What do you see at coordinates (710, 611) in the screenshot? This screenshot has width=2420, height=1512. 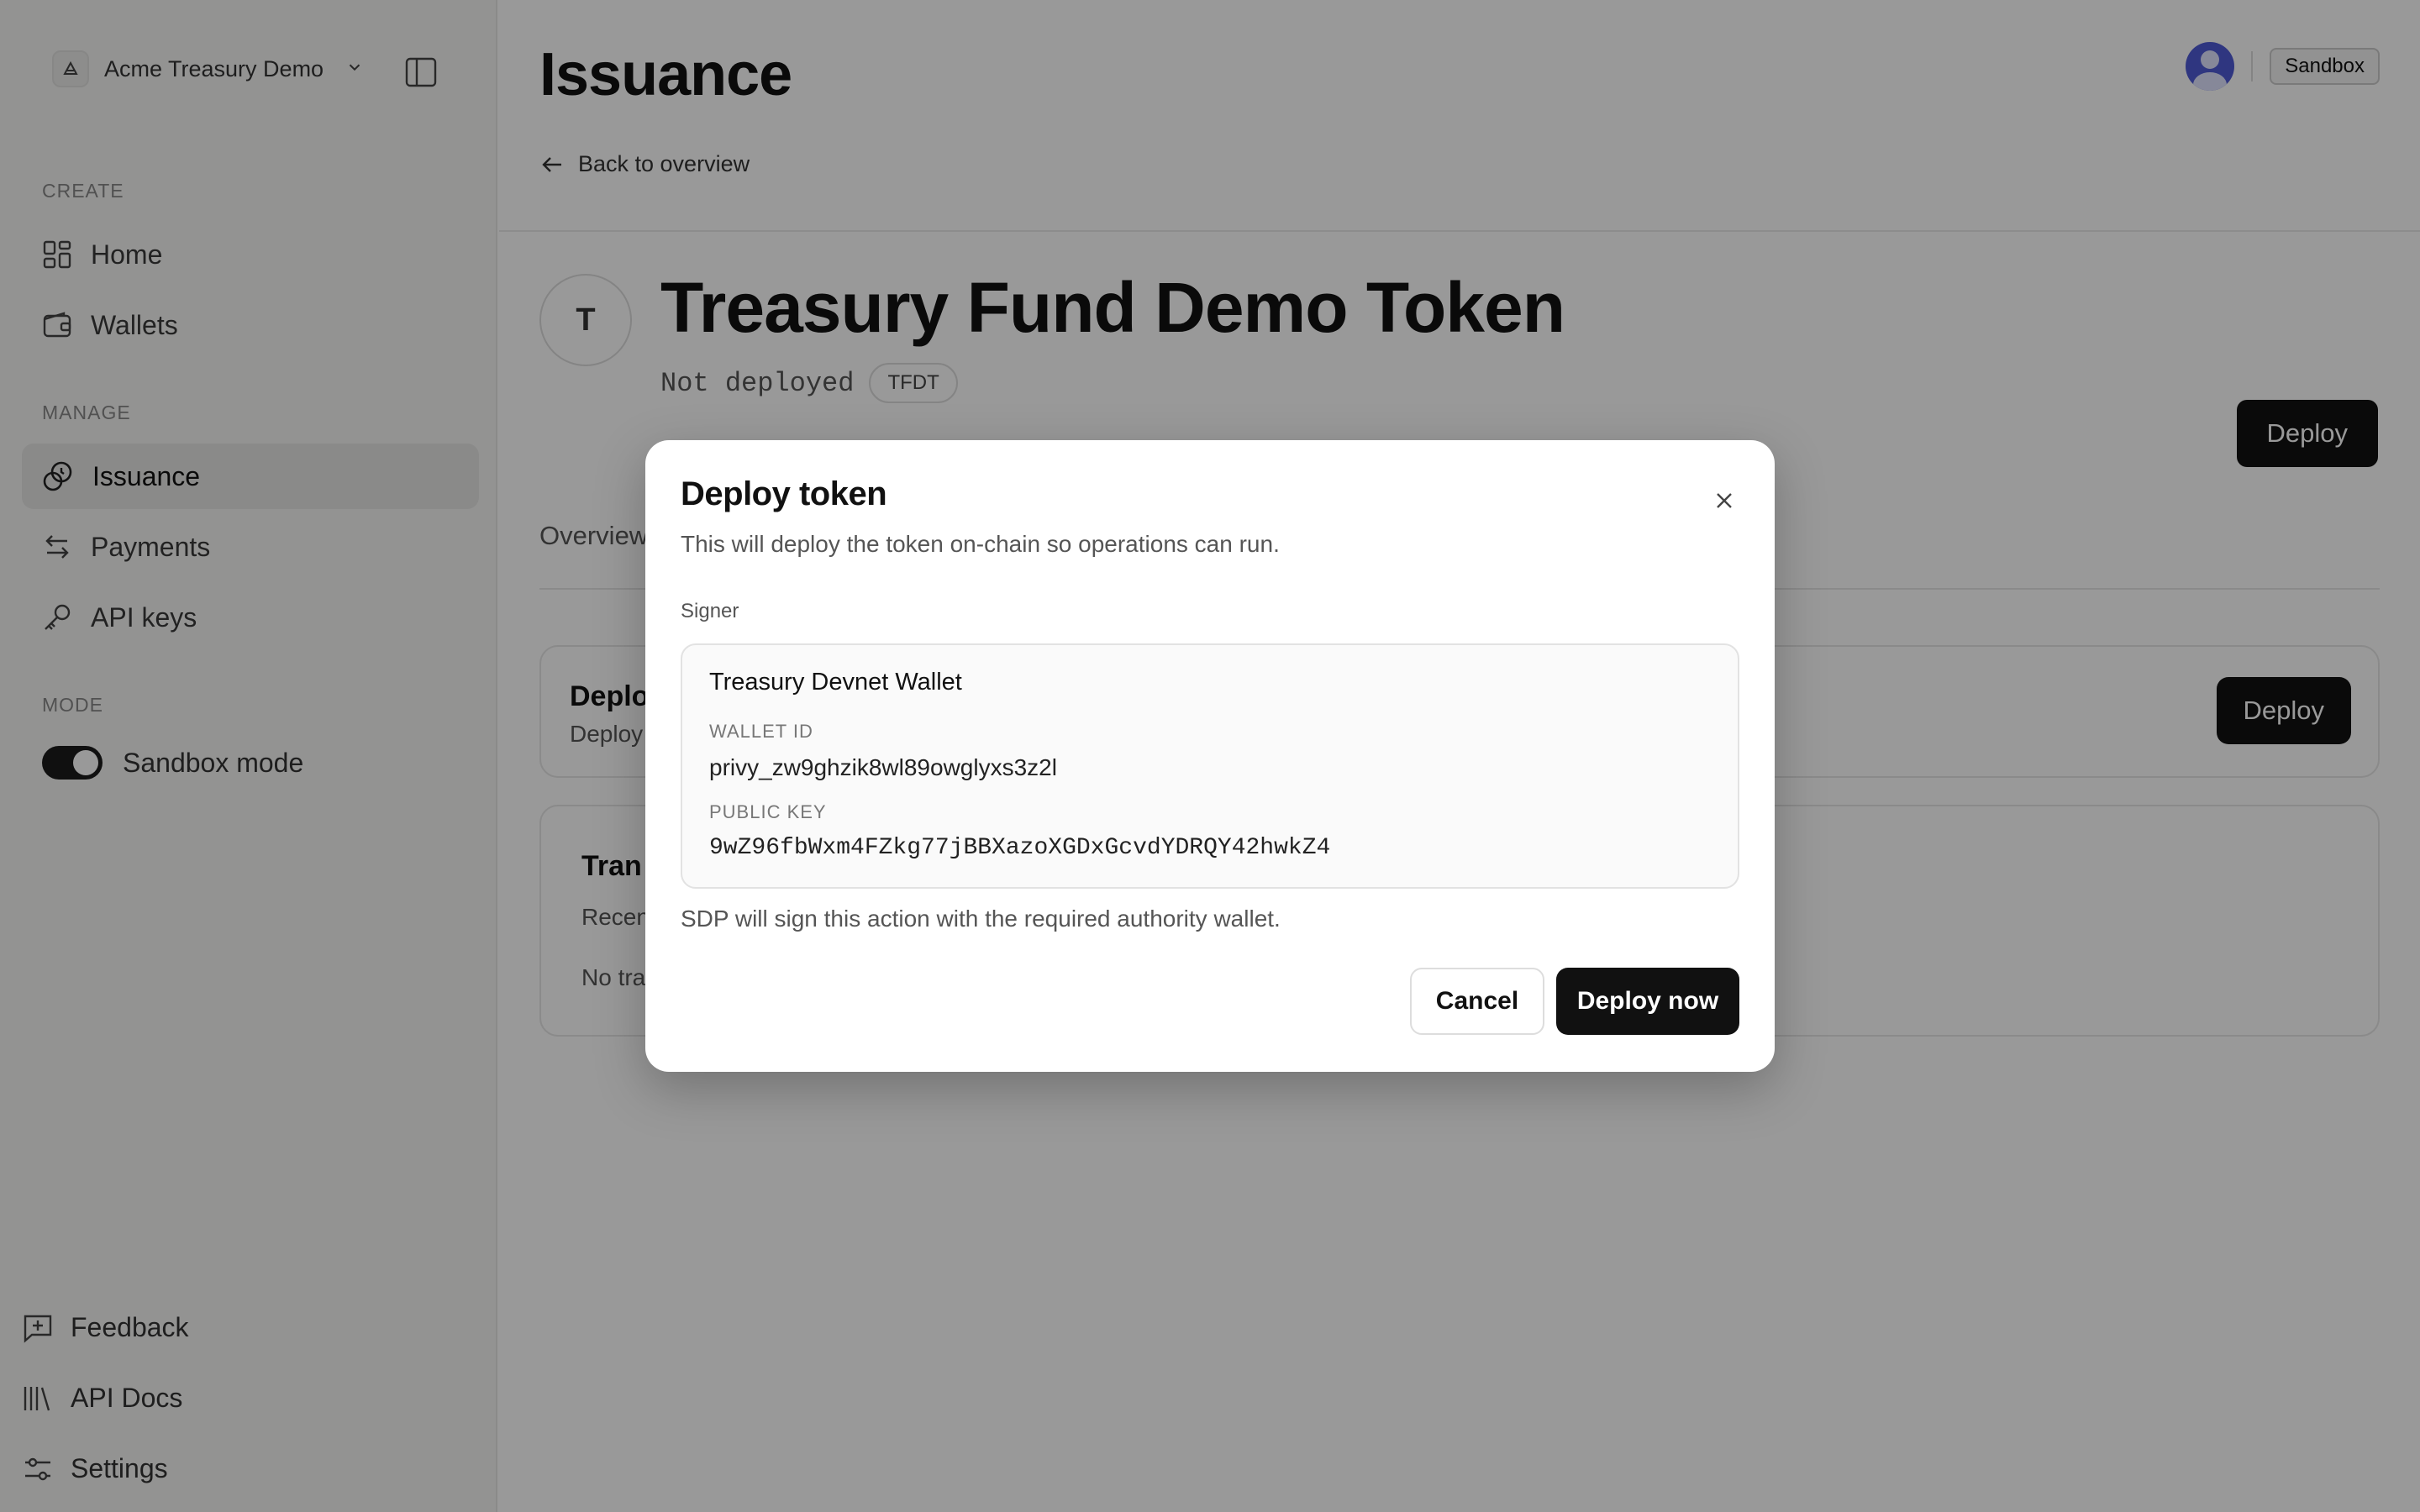 I see `signer-label: Signer` at bounding box center [710, 611].